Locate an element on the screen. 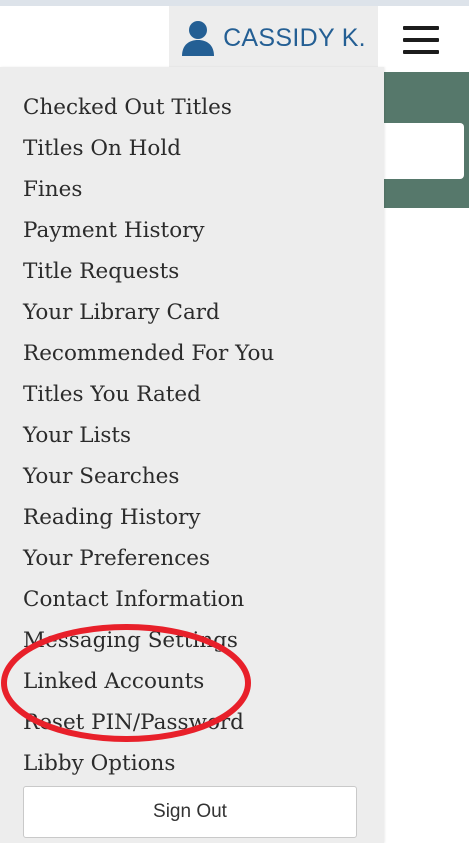  account-menu-button: CASSIDY K. is located at coordinates (273, 38).